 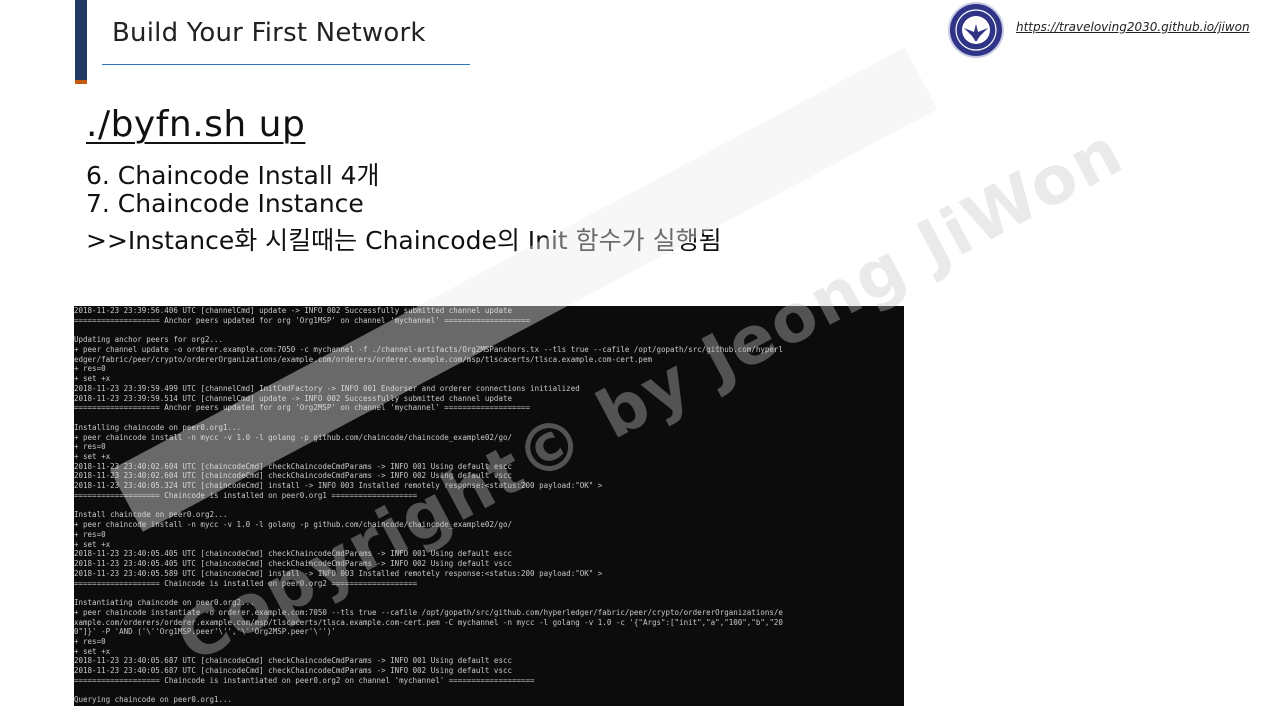 What do you see at coordinates (233, 175) in the screenshot?
I see `step-chaincode-install: 6. Chaincode Install 4개` at bounding box center [233, 175].